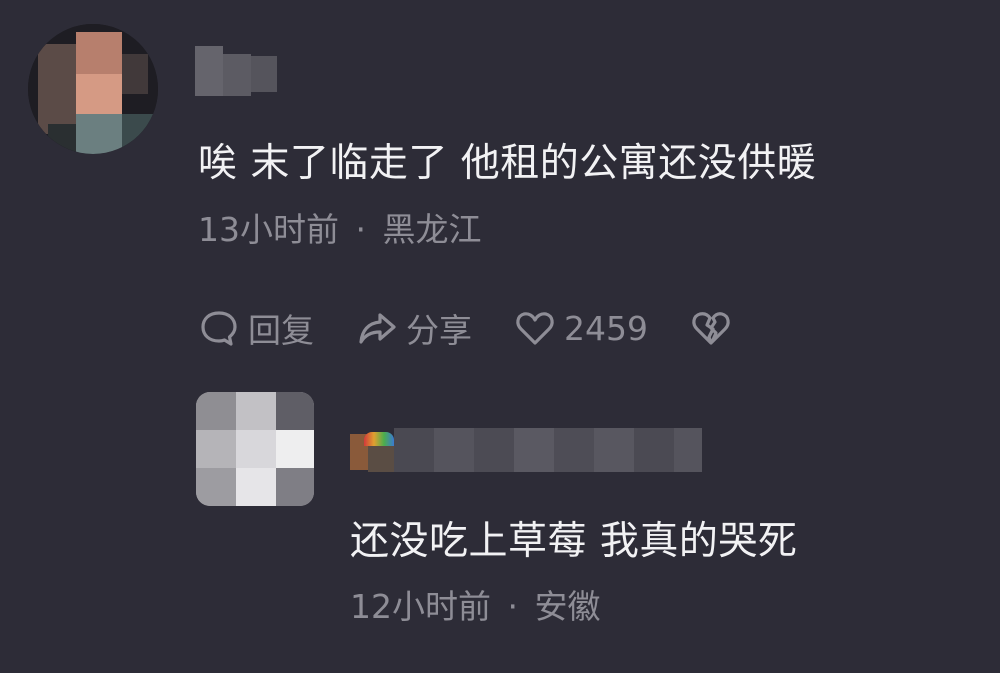  Describe the element at coordinates (432, 229) in the screenshot. I see `comment-location: 黑龙江` at that location.